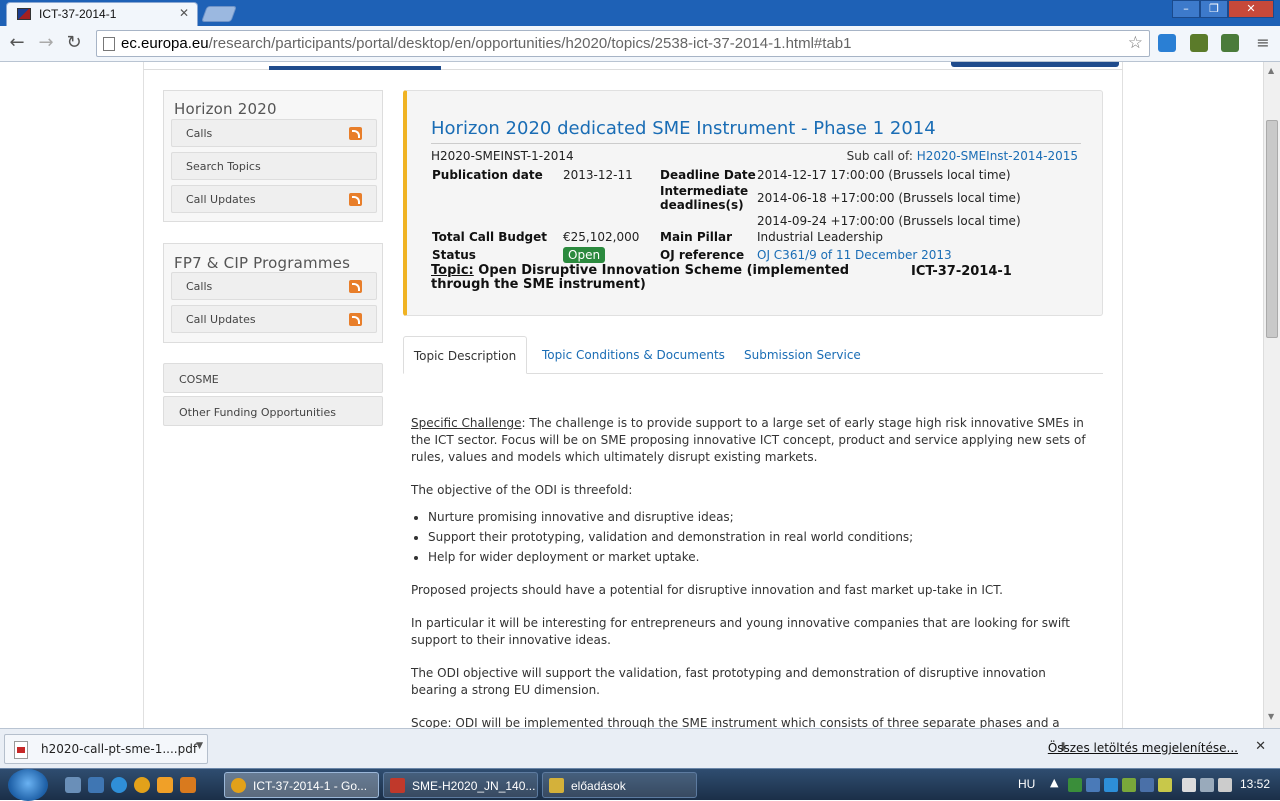  I want to click on reload-icon: ↻, so click(74, 43).